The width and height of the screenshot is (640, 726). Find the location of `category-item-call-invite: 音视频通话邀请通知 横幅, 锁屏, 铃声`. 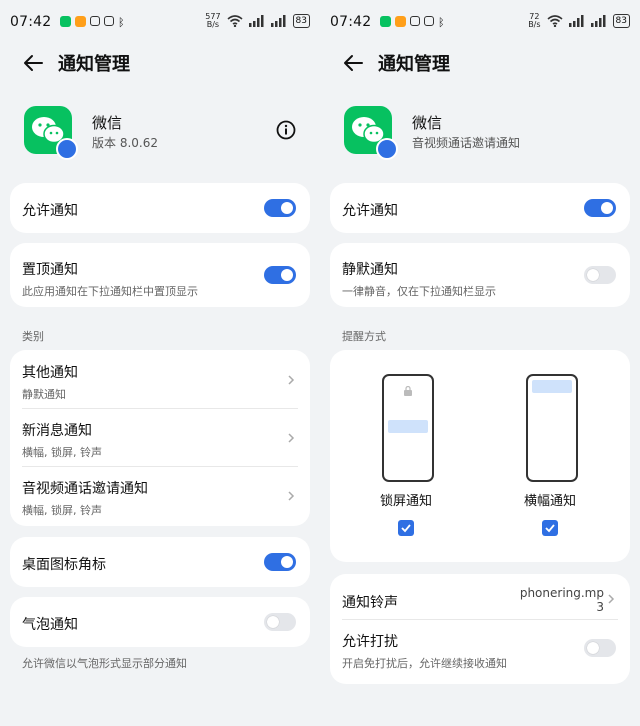

category-item-call-invite: 音视频通话邀请通知 横幅, 锁屏, 铃声 is located at coordinates (160, 498).